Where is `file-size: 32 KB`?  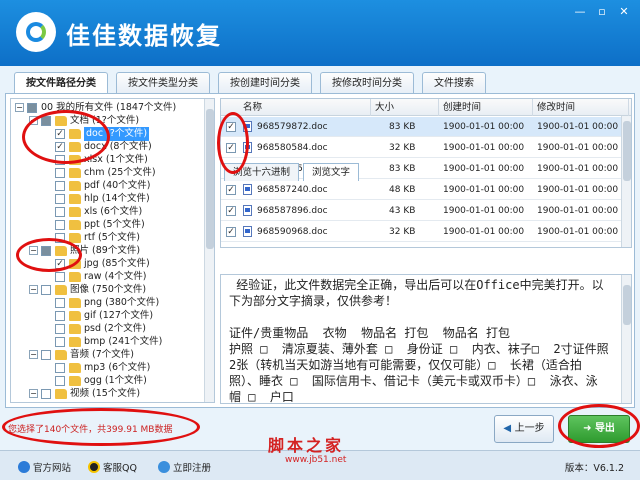
file-size: 32 KB is located at coordinates (402, 232).